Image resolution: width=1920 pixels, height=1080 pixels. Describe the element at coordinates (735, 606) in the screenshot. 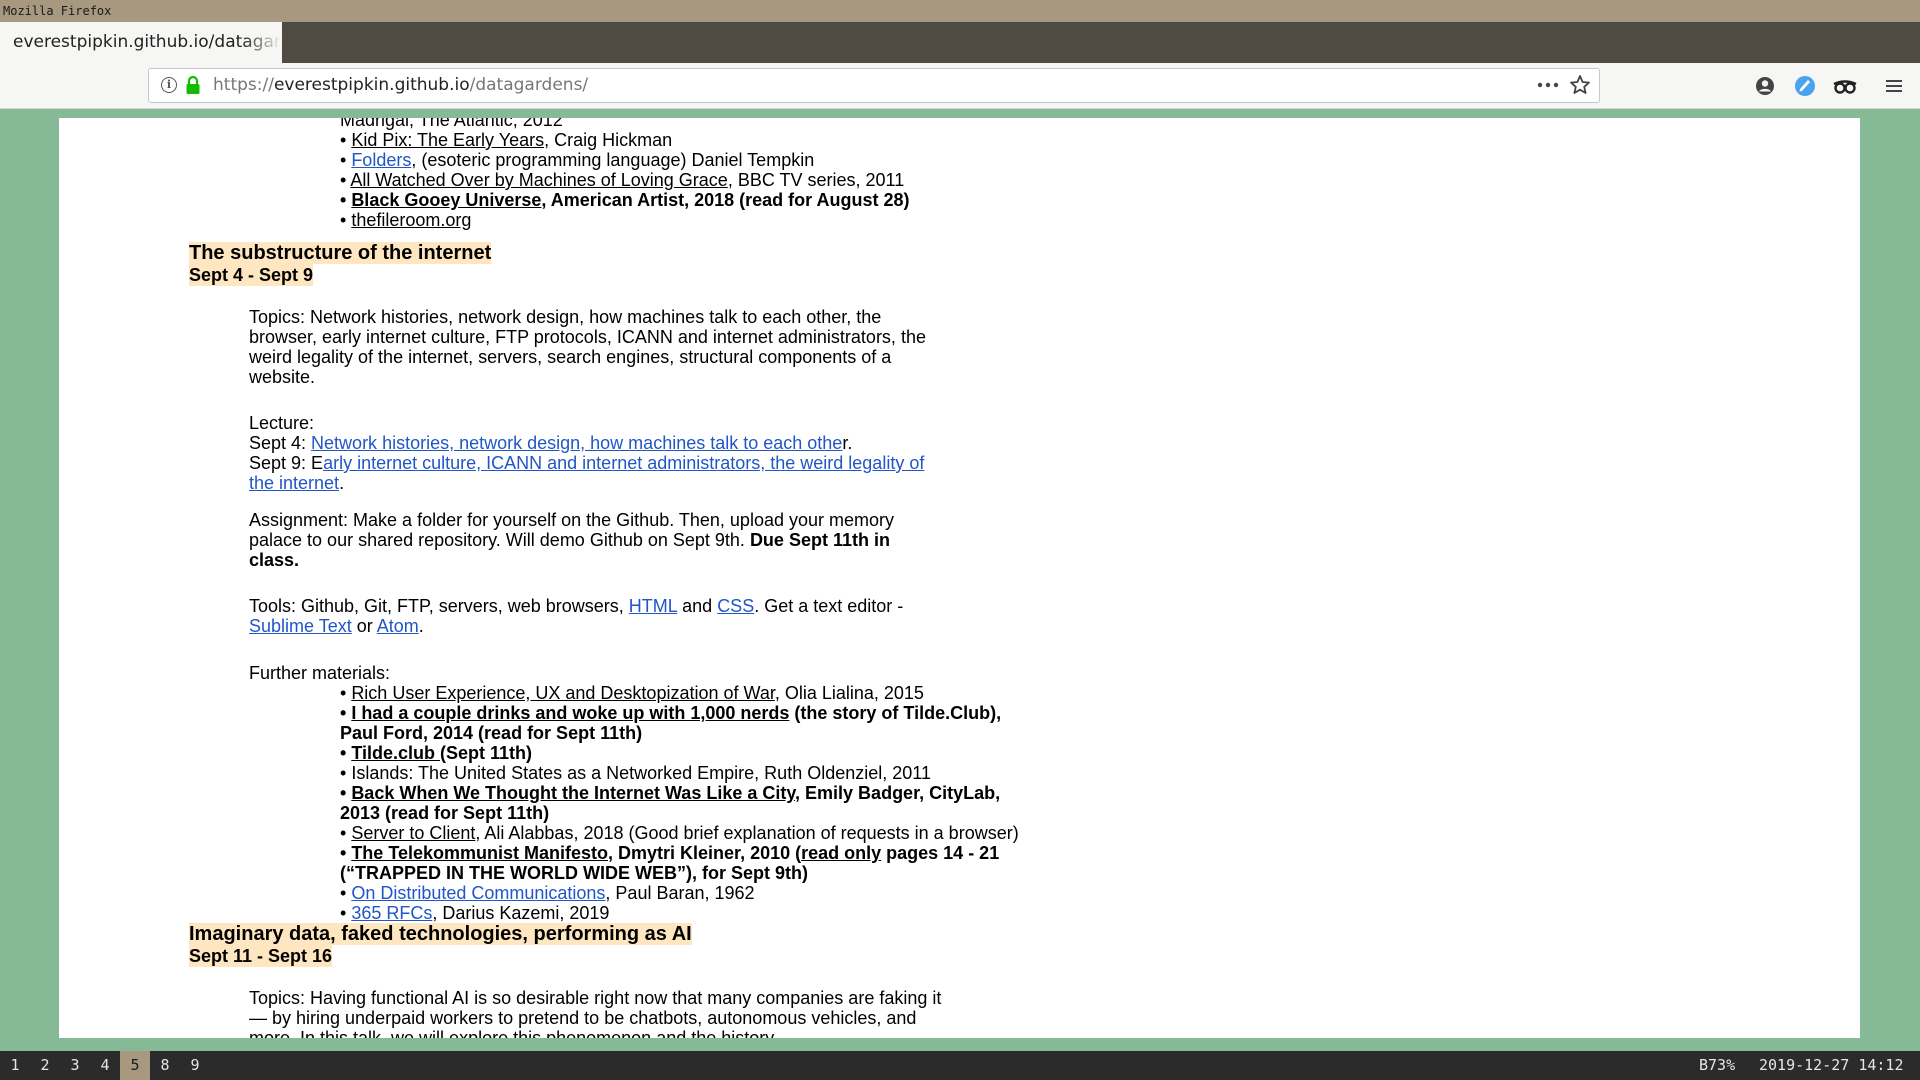

I see `css-link: CSS` at that location.